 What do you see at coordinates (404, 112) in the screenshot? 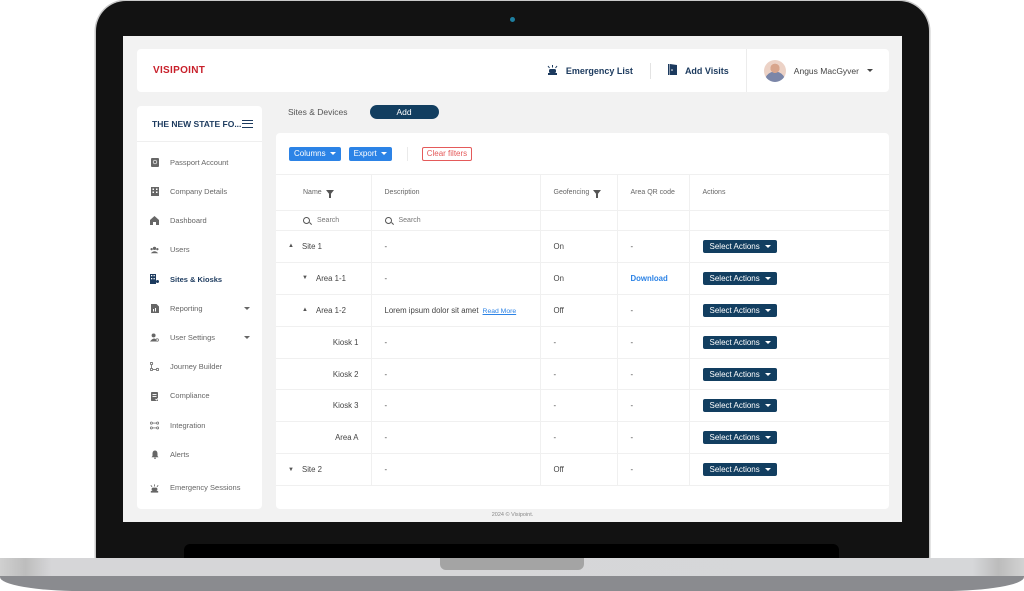
I see `add-button: Add` at bounding box center [404, 112].